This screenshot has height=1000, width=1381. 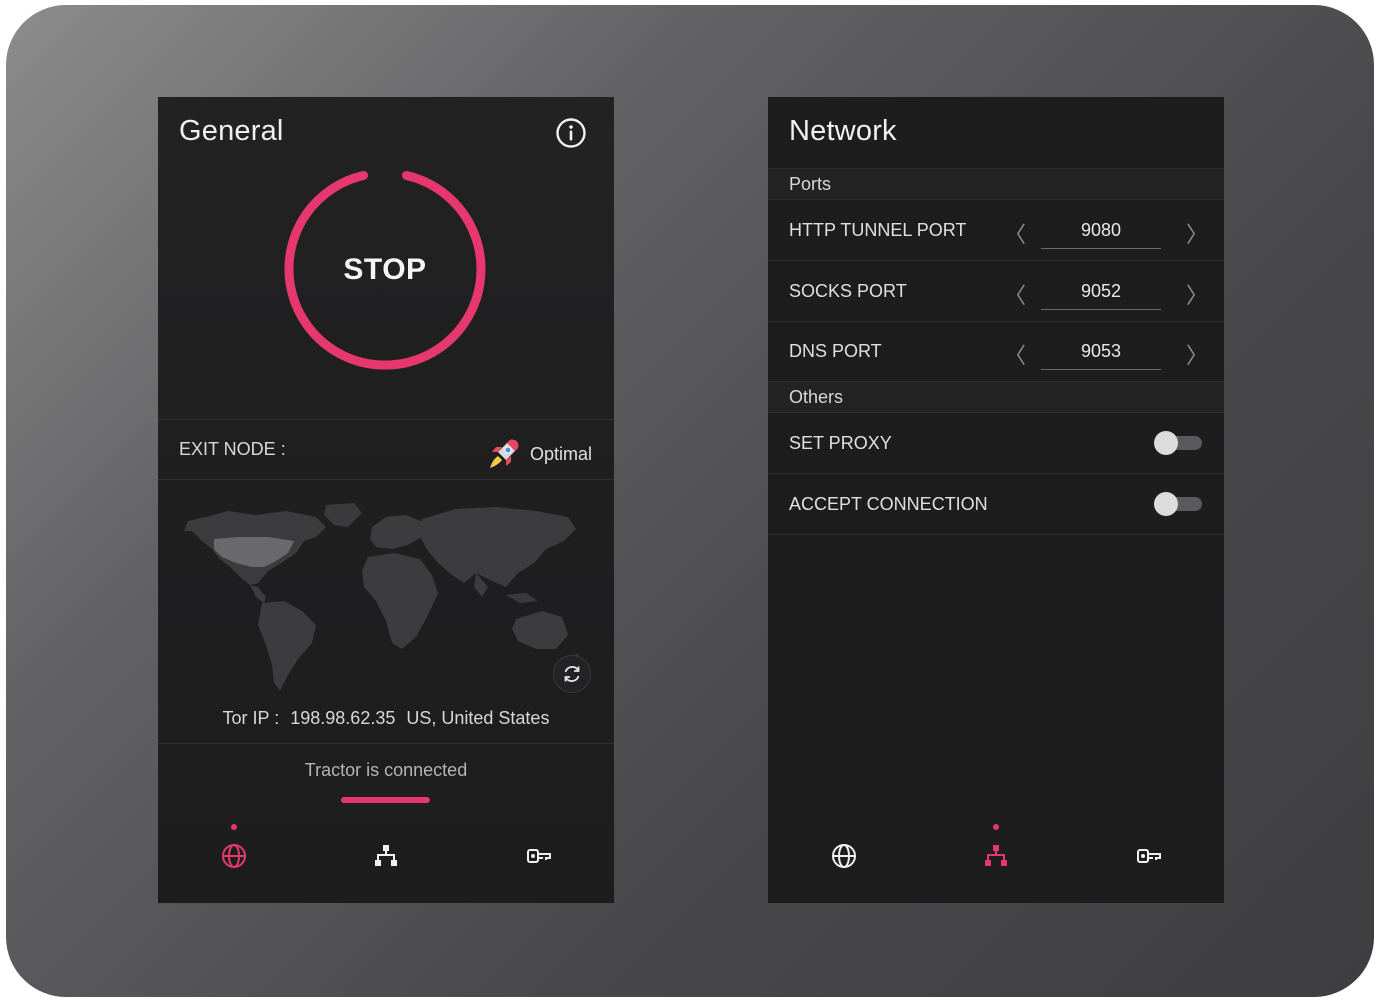 What do you see at coordinates (232, 449) in the screenshot?
I see `exit-node-label: EXIT NODE :` at bounding box center [232, 449].